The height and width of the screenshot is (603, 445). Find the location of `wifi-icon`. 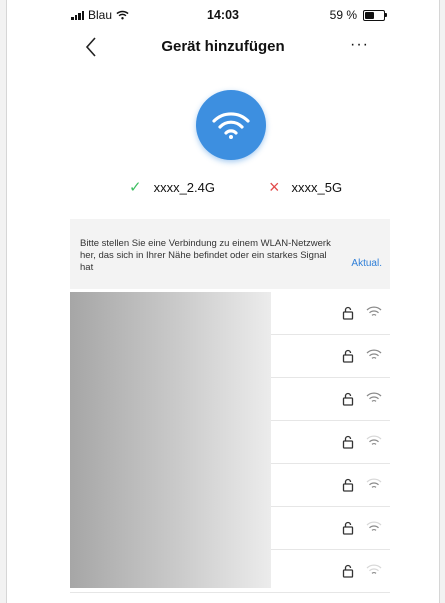

wifi-icon is located at coordinates (231, 125).